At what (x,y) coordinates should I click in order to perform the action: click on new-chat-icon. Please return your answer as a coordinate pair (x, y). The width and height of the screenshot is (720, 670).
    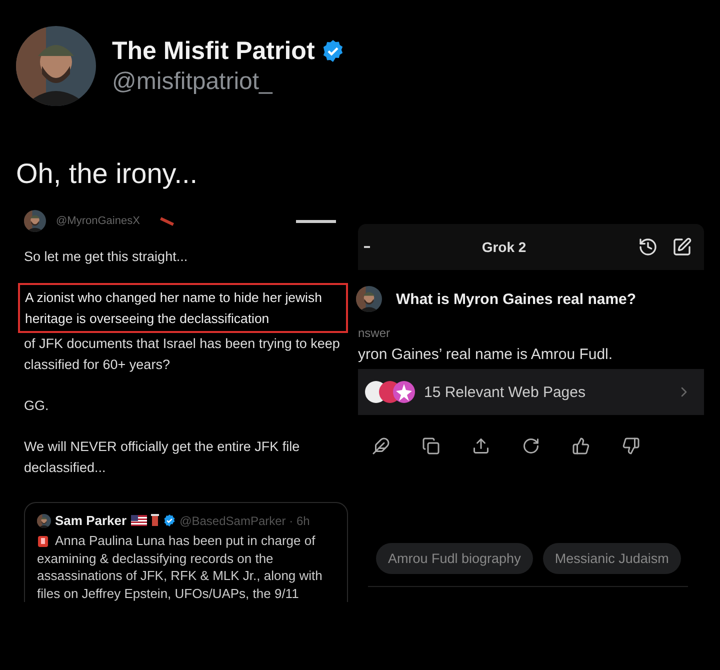
    Looking at the image, I should click on (682, 247).